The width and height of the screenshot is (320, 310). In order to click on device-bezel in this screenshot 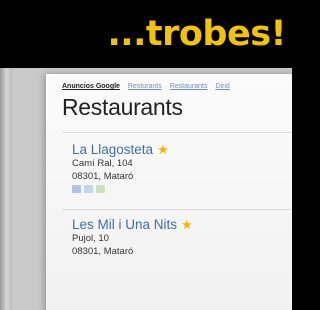, I will do `click(6, 189)`.